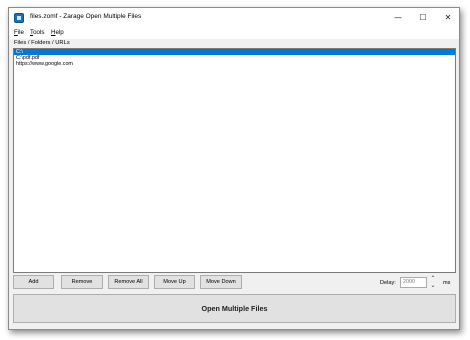  Describe the element at coordinates (433, 282) in the screenshot. I see `delay-spinner: ⌃ ⌄` at that location.